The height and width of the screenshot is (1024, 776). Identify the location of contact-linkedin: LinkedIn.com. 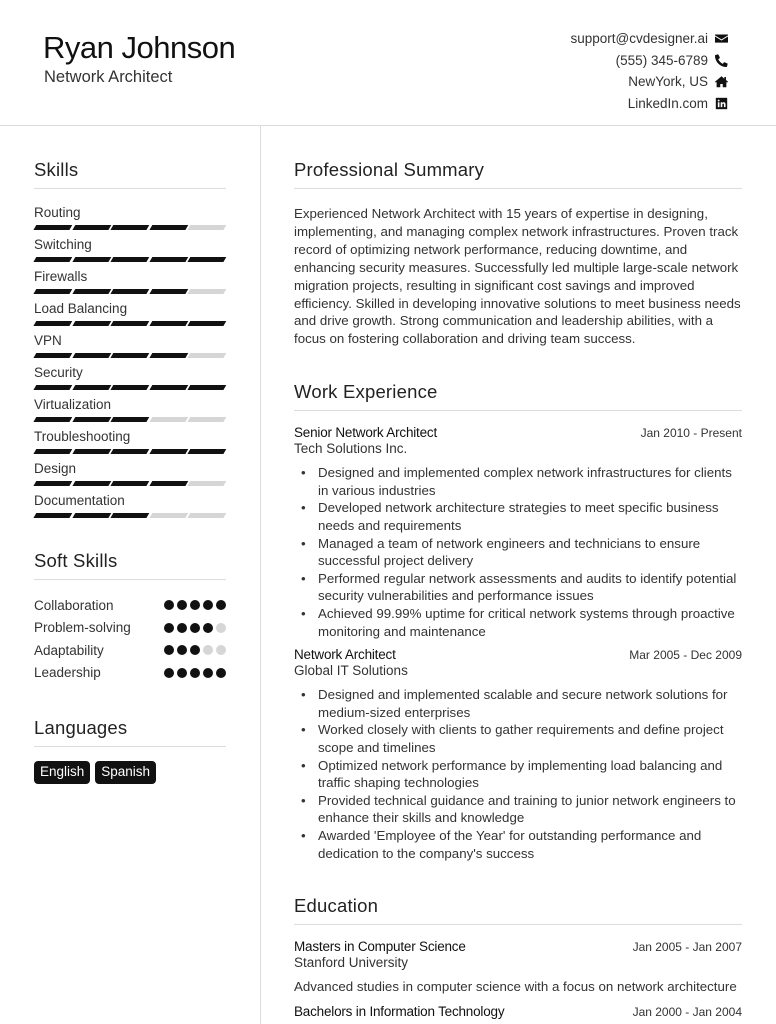
(649, 104).